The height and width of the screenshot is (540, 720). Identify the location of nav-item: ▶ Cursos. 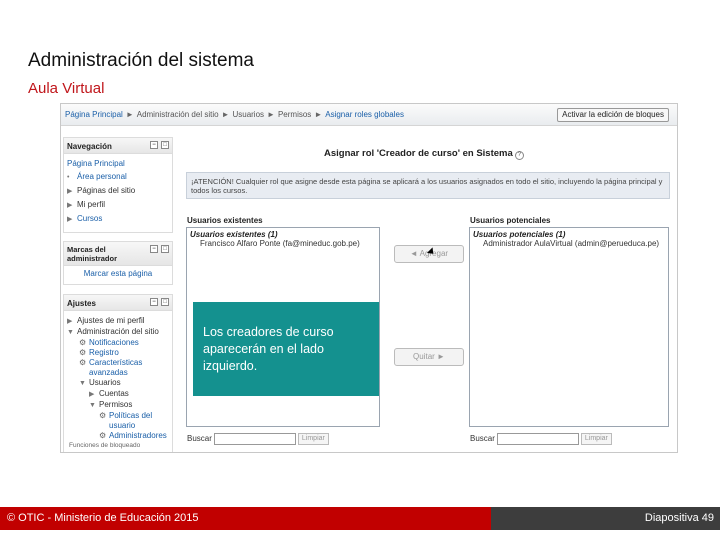
(118, 219).